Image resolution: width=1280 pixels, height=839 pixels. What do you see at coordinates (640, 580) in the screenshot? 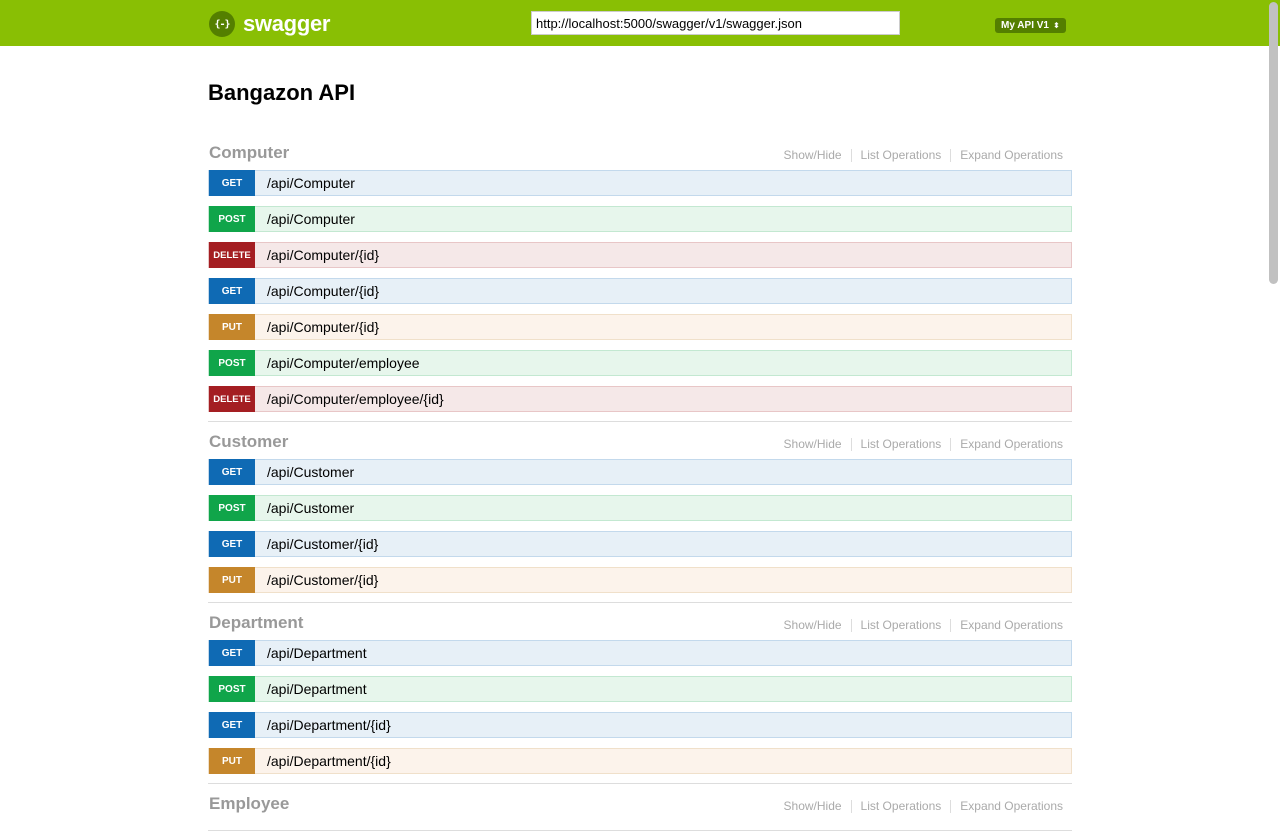
I see `operation-row: PUT/api/Customer/{id}` at bounding box center [640, 580].